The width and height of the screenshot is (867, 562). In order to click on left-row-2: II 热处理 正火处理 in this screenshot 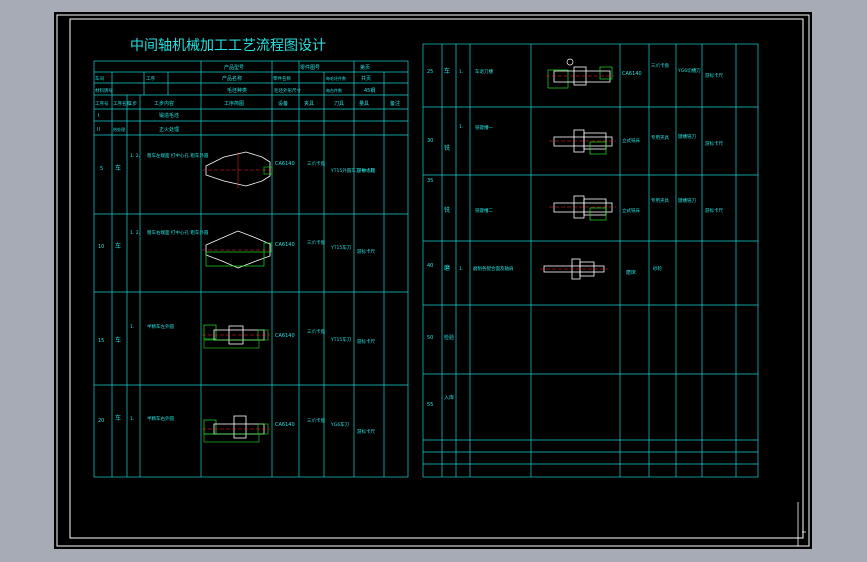, I will do `click(138, 129)`.